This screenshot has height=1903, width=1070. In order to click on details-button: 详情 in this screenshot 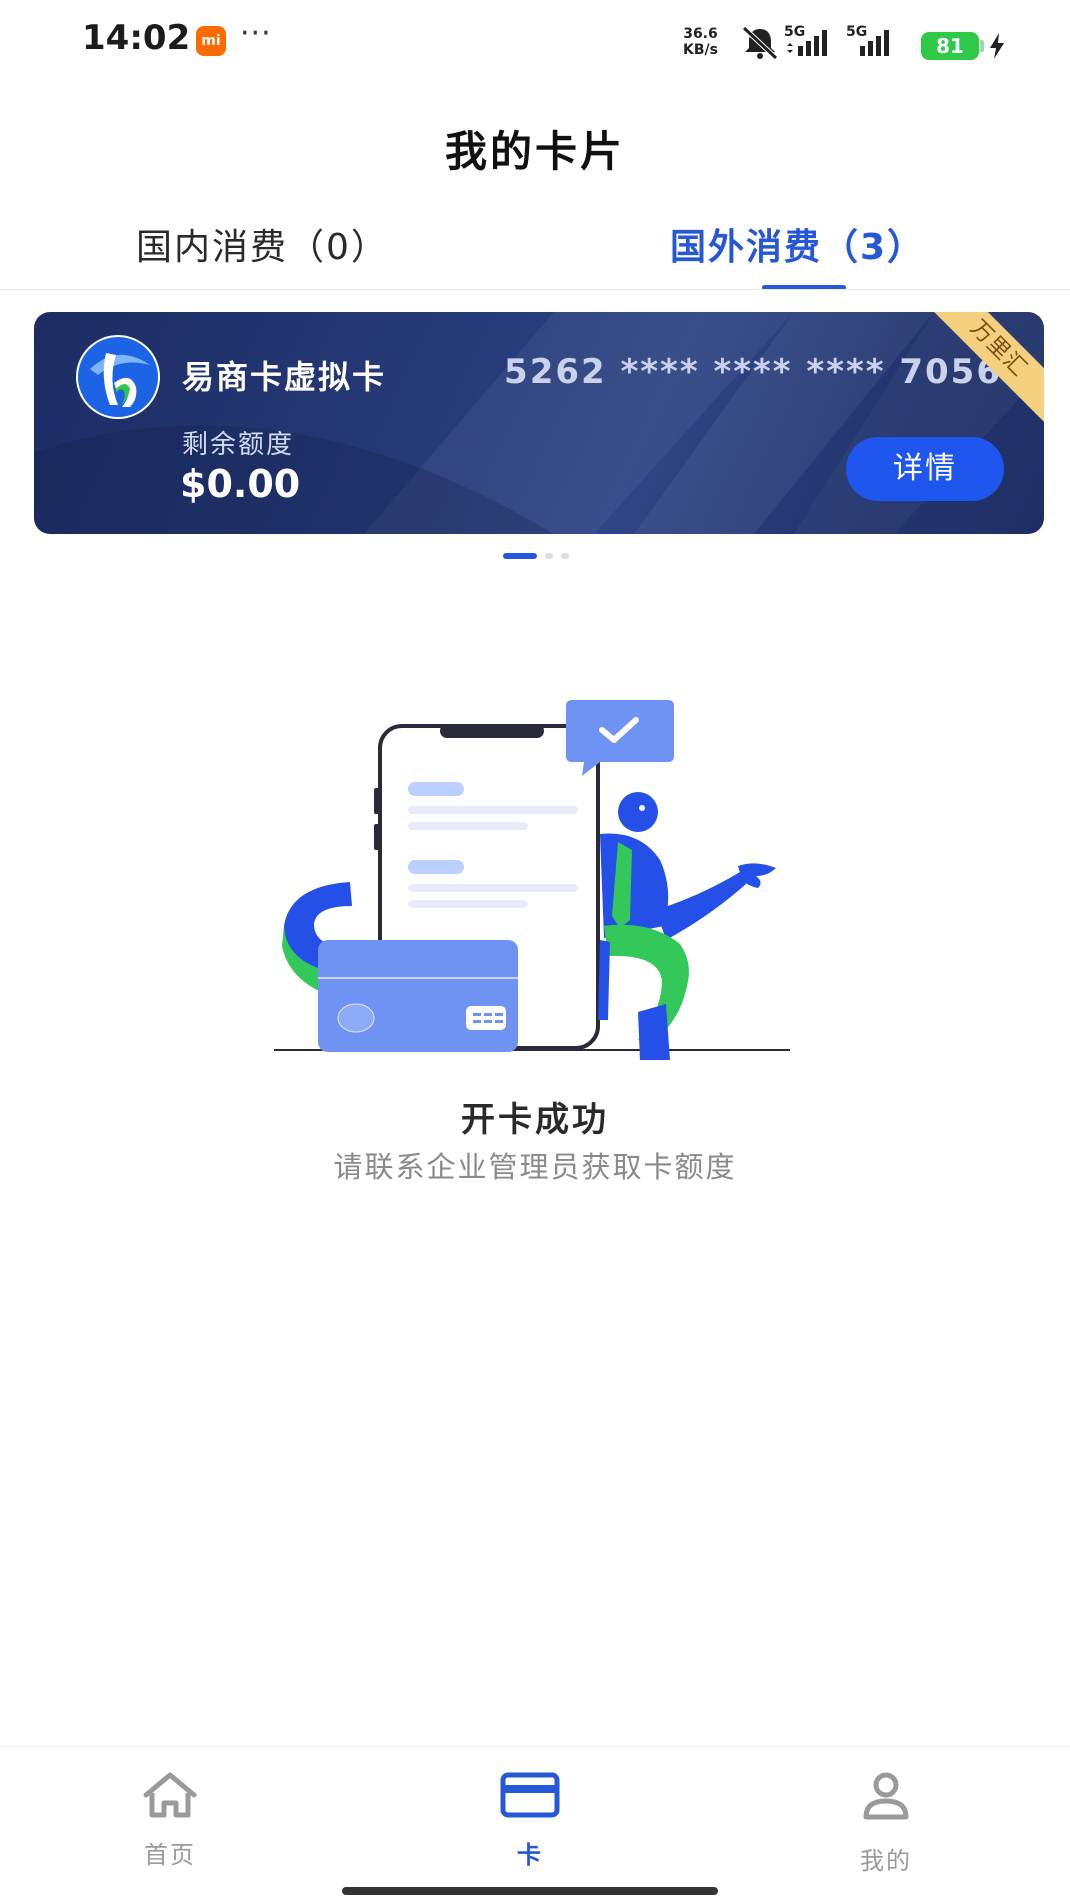, I will do `click(925, 469)`.